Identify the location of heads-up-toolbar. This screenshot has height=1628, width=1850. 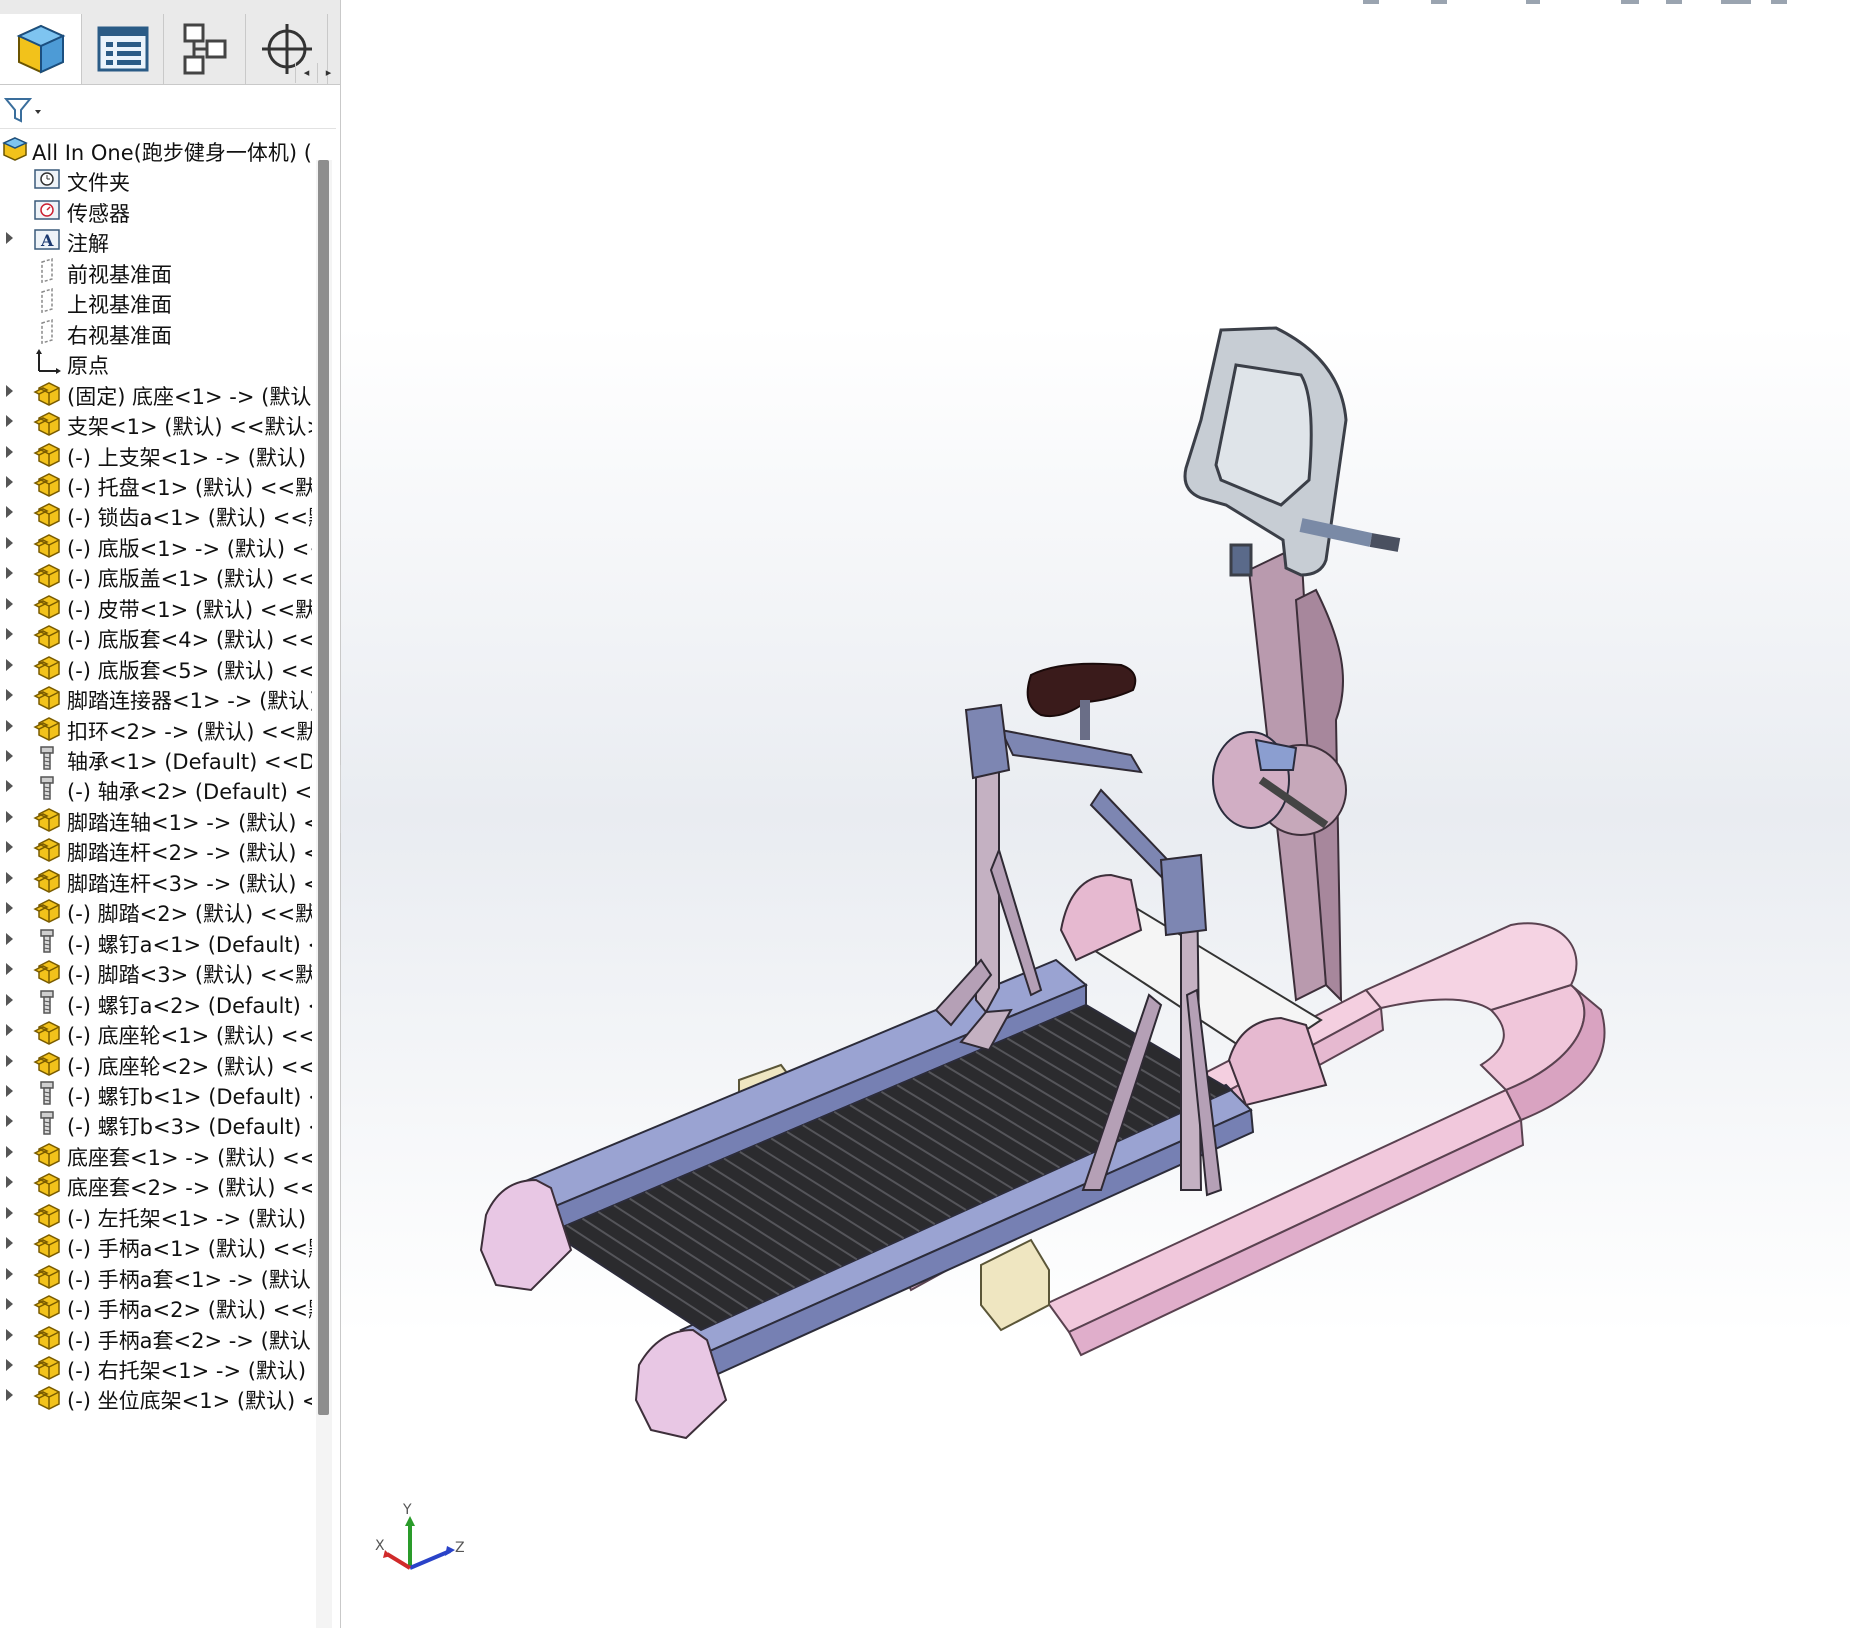
(1575, 2).